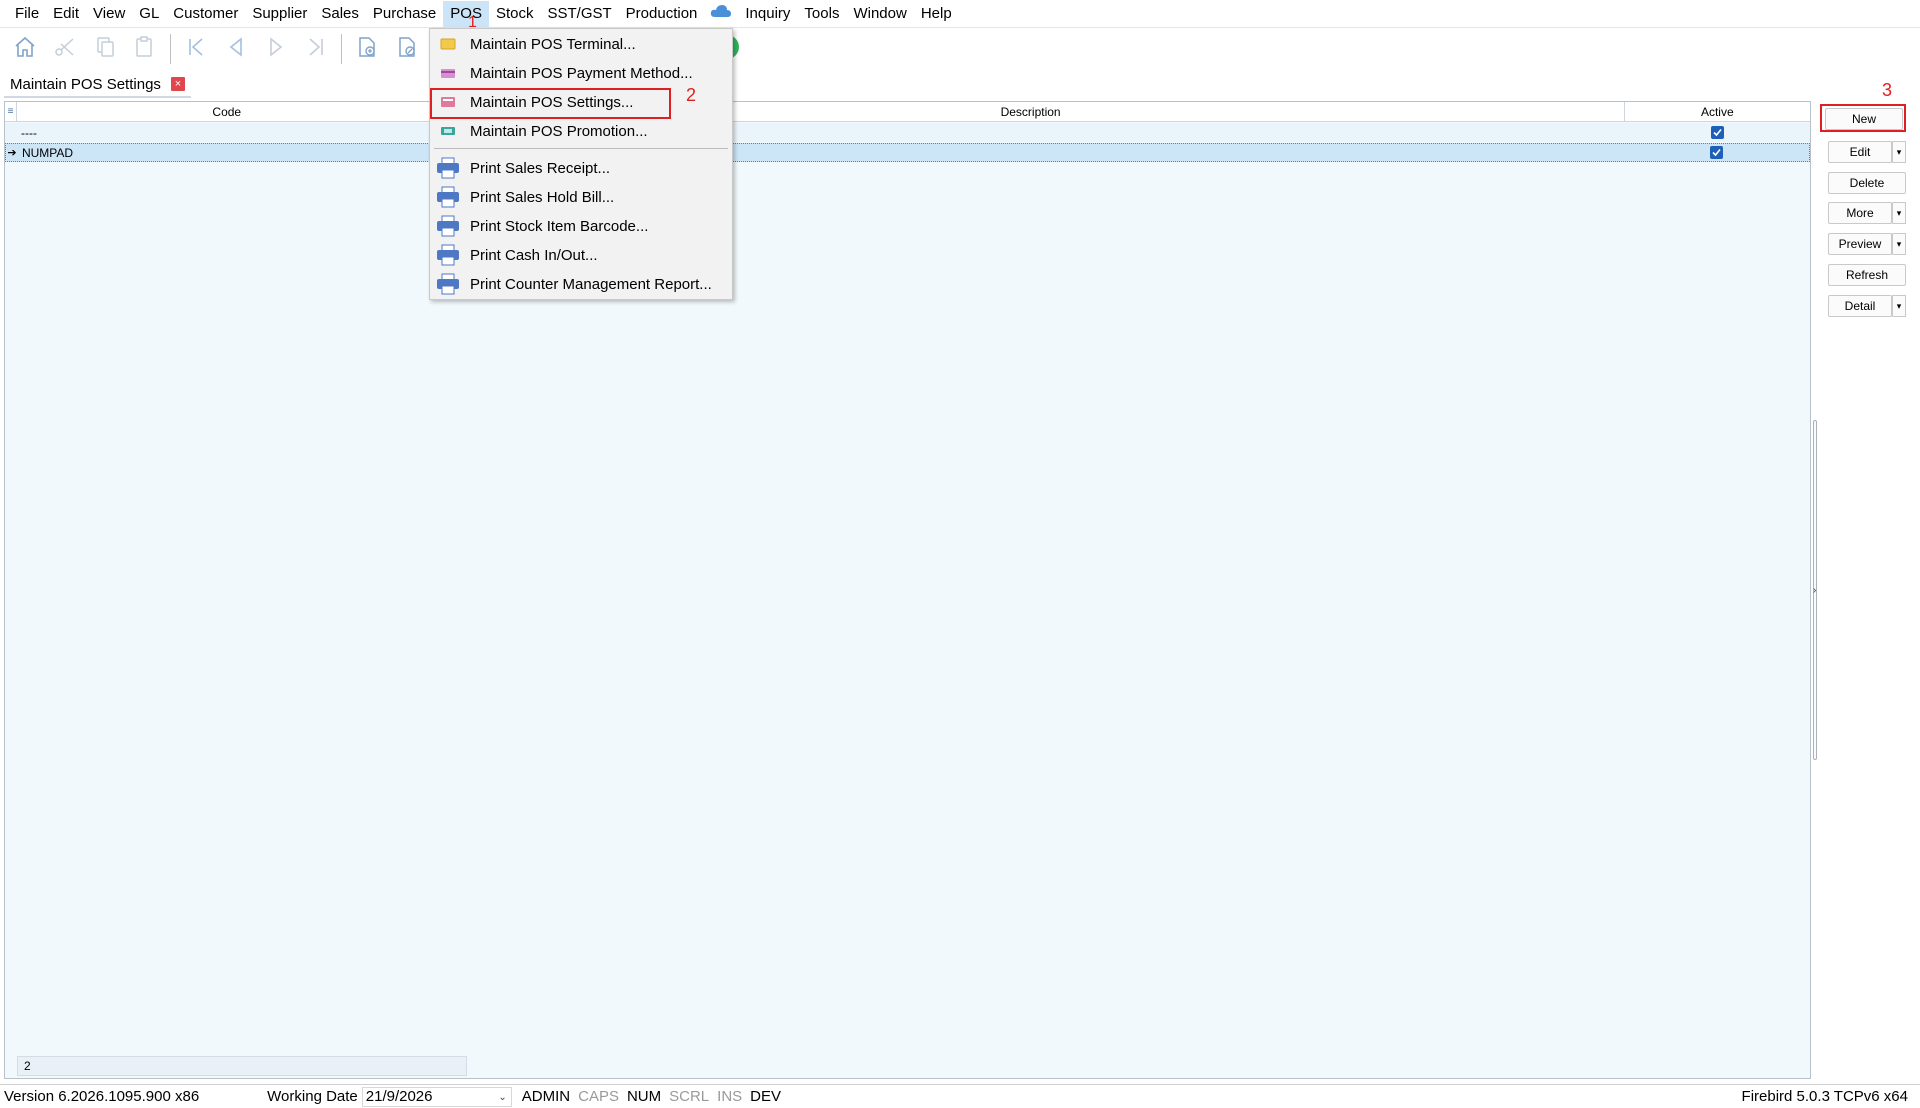 The height and width of the screenshot is (1108, 1920). I want to click on scrl-indicator: SCRL, so click(689, 1096).